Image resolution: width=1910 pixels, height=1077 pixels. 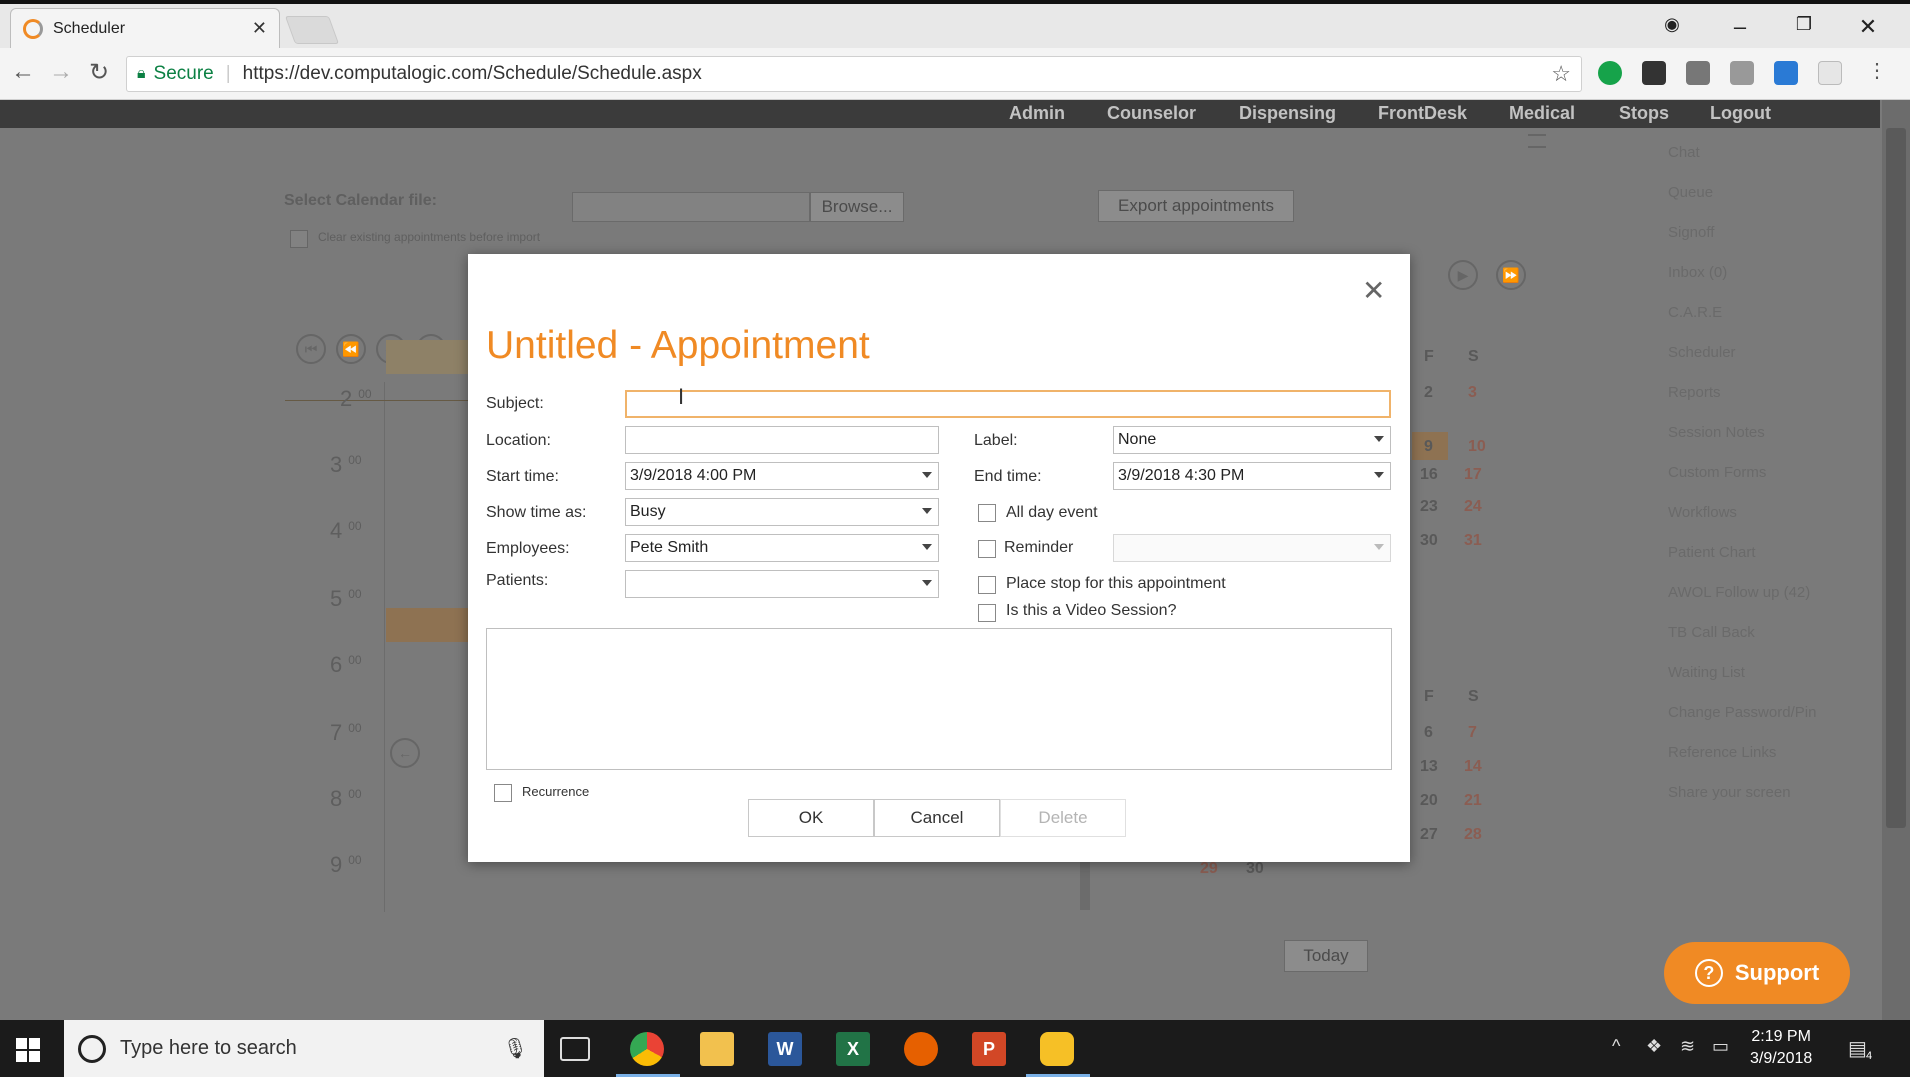 I want to click on cal-day: 24, so click(x=1473, y=507).